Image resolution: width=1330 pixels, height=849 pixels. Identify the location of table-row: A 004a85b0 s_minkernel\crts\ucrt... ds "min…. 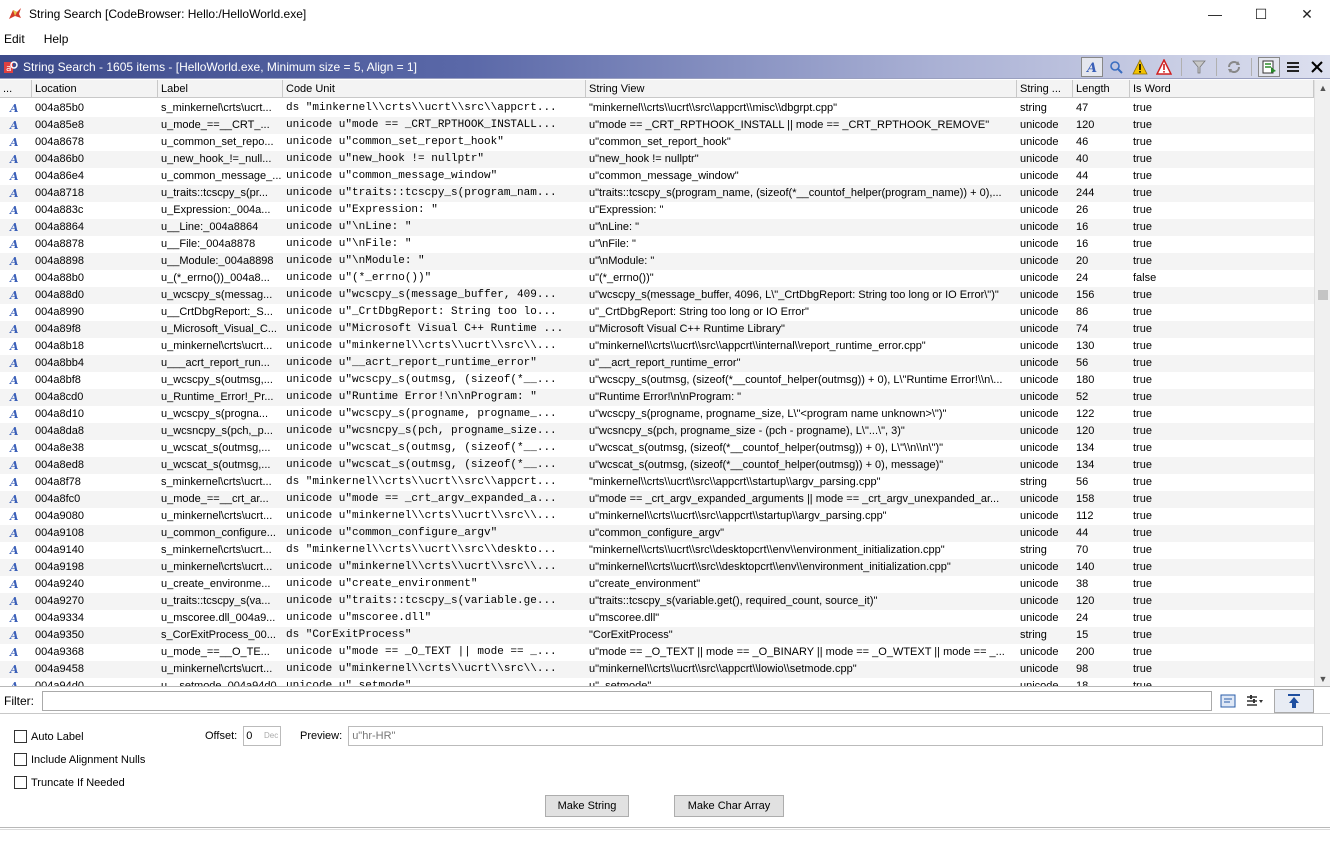
(657, 108).